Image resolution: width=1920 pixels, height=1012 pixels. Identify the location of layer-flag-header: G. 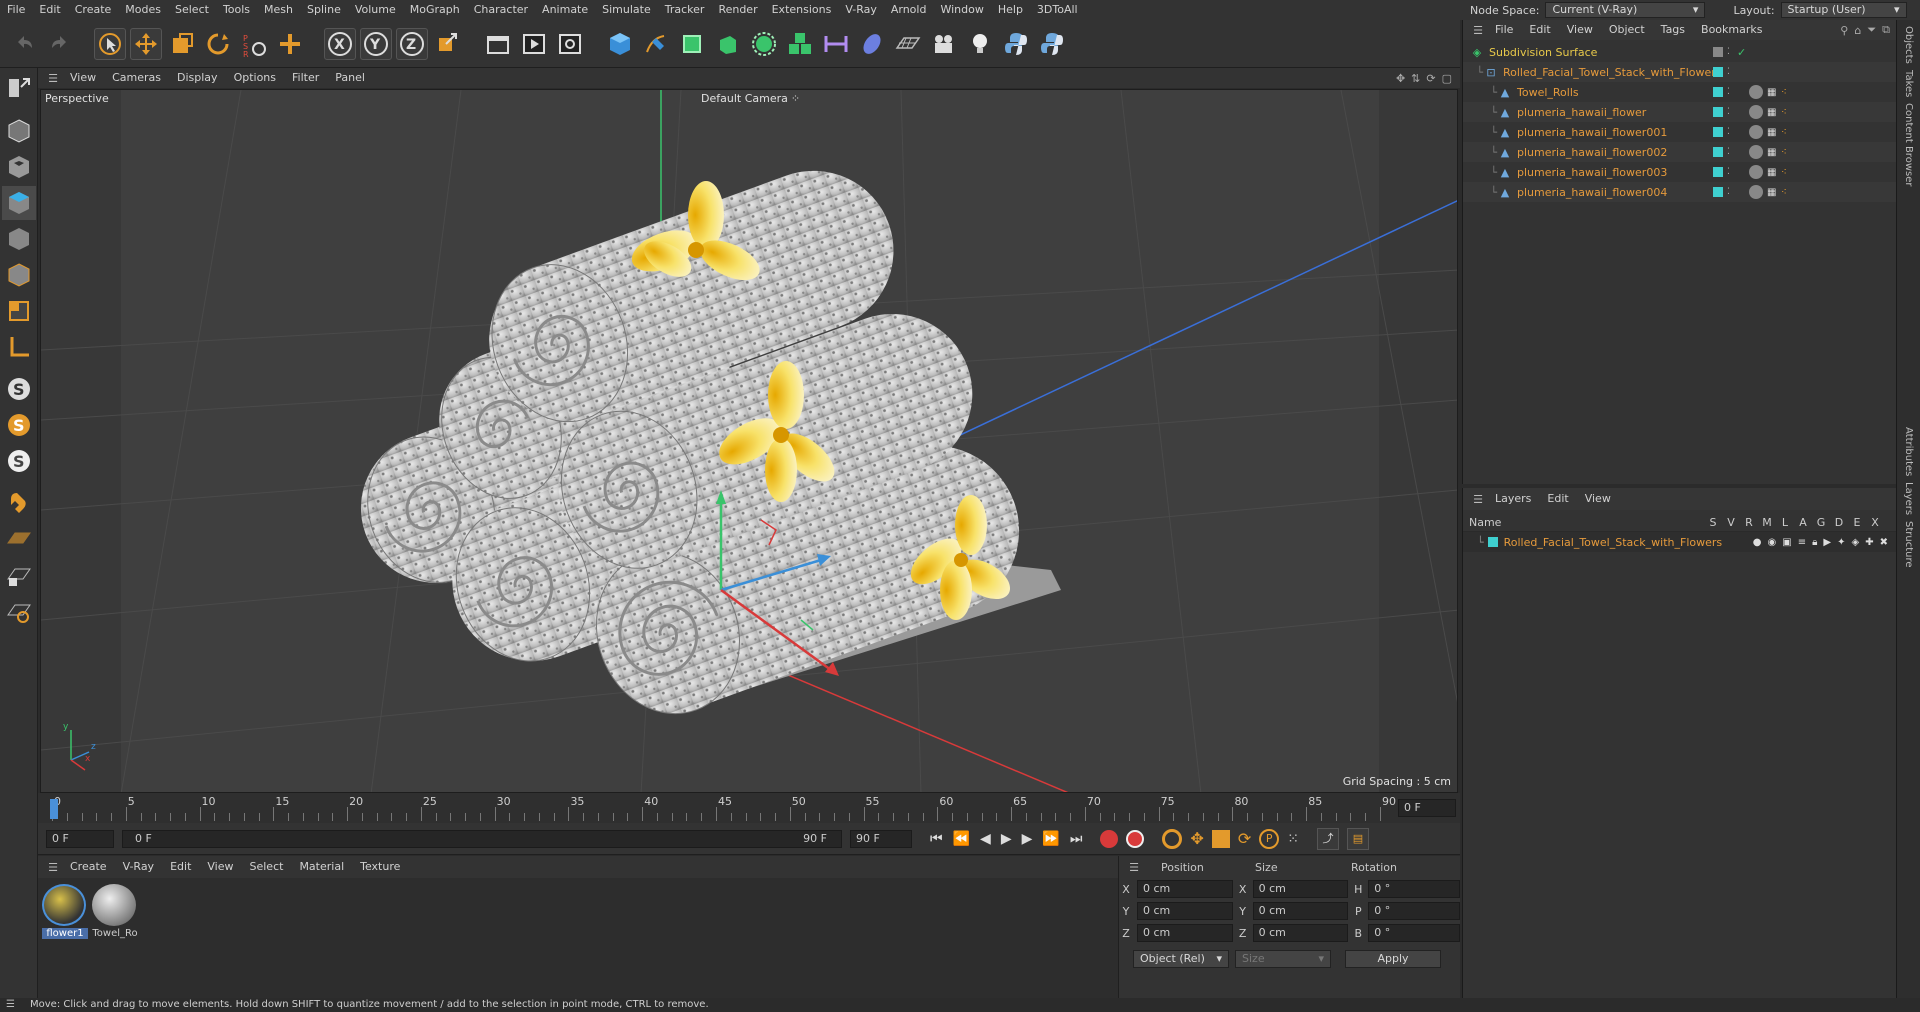
(1821, 522).